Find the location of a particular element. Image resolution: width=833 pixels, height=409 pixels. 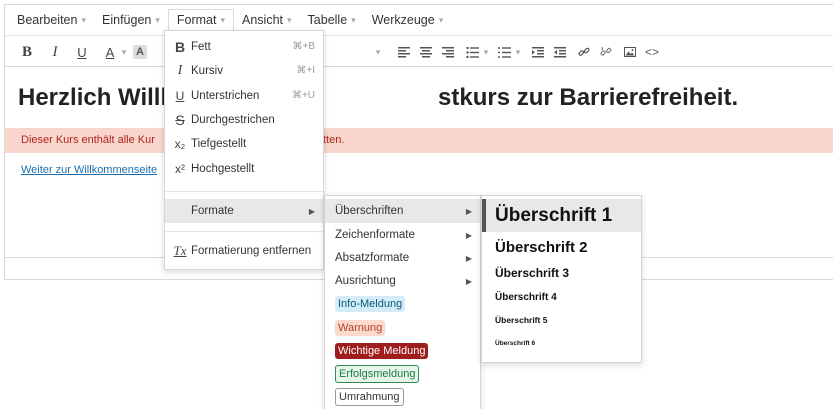

menu-item-label: Überschrift 3 is located at coordinates (532, 273).